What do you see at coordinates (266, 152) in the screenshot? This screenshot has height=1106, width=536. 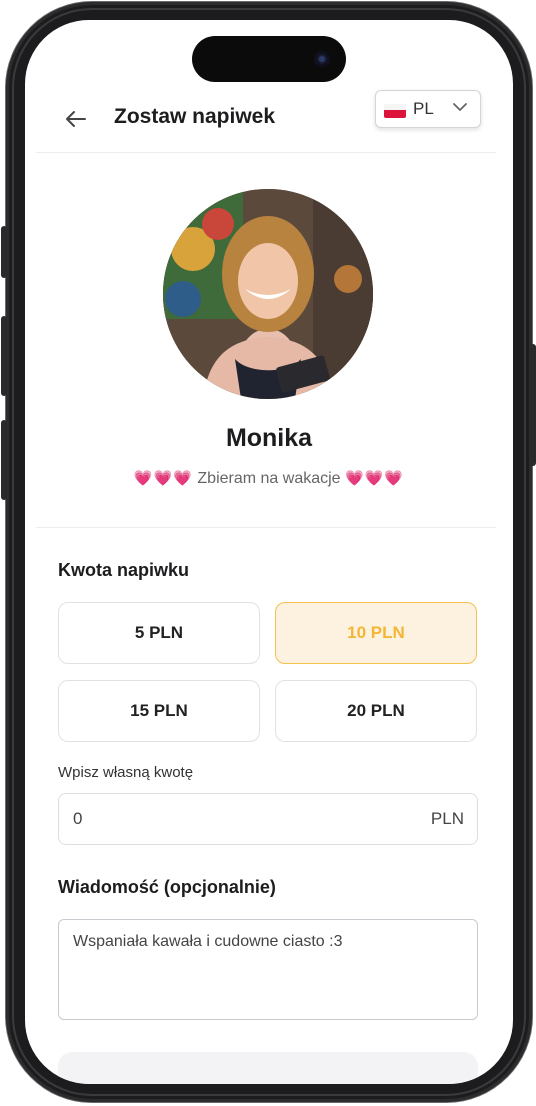 I see `header-divider` at bounding box center [266, 152].